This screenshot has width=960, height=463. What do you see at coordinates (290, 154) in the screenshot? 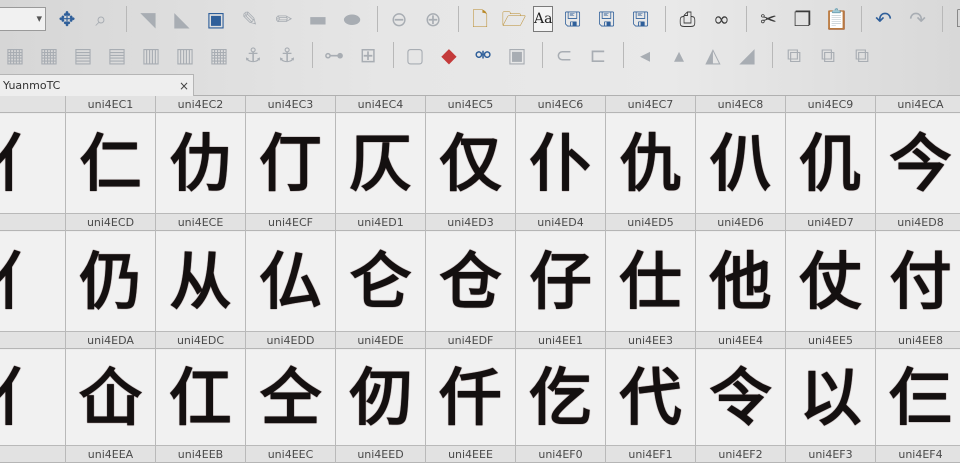
I see `glyph-cell: uni4EC3 仃` at bounding box center [290, 154].